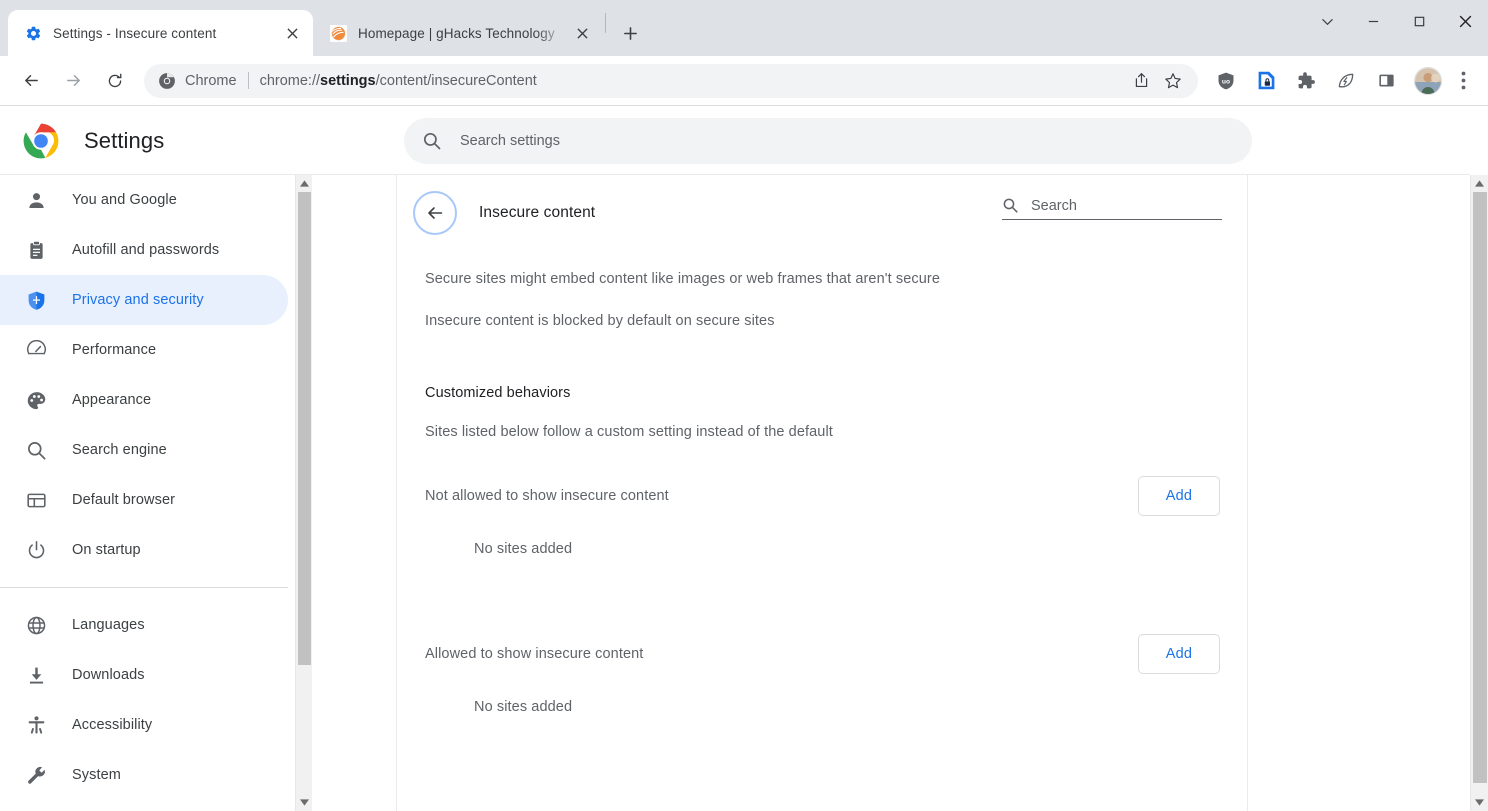 The height and width of the screenshot is (811, 1488). What do you see at coordinates (106, 550) in the screenshot?
I see `sidebar-item-label: On startup` at bounding box center [106, 550].